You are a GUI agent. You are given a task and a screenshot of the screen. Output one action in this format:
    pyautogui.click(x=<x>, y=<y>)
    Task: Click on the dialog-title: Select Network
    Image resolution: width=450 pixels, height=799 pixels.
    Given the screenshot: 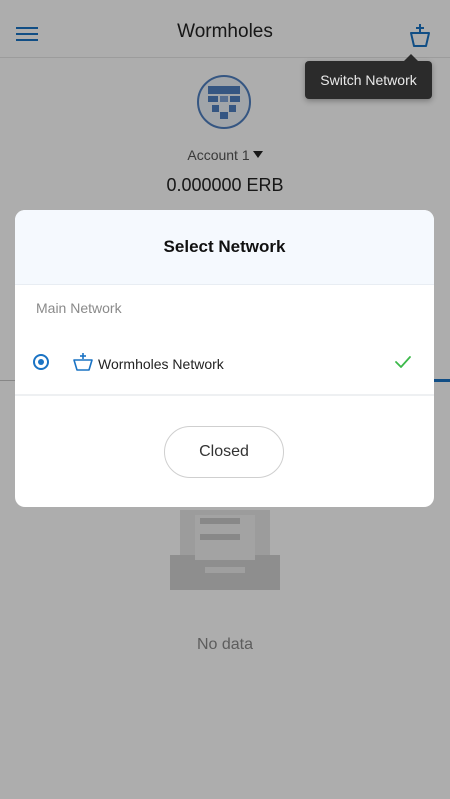 What is the action you would take?
    pyautogui.click(x=224, y=246)
    